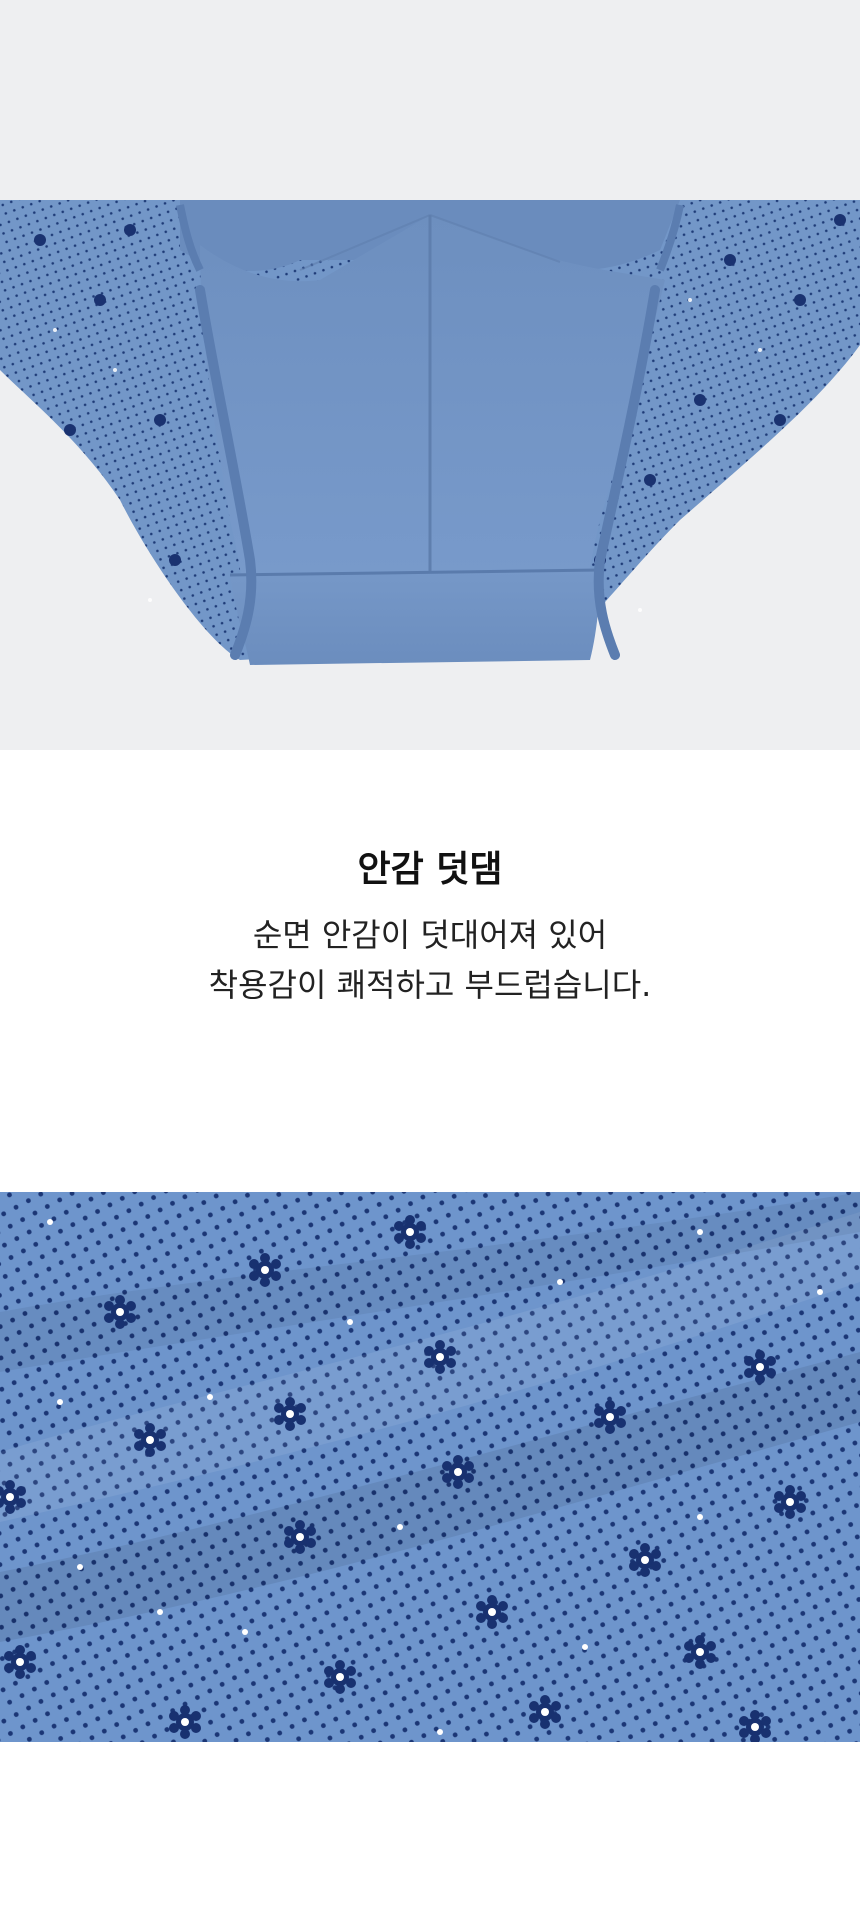  What do you see at coordinates (430, 985) in the screenshot?
I see `feature-description-line-2: 착용감이 쾌적하고 부드럽습니다.` at bounding box center [430, 985].